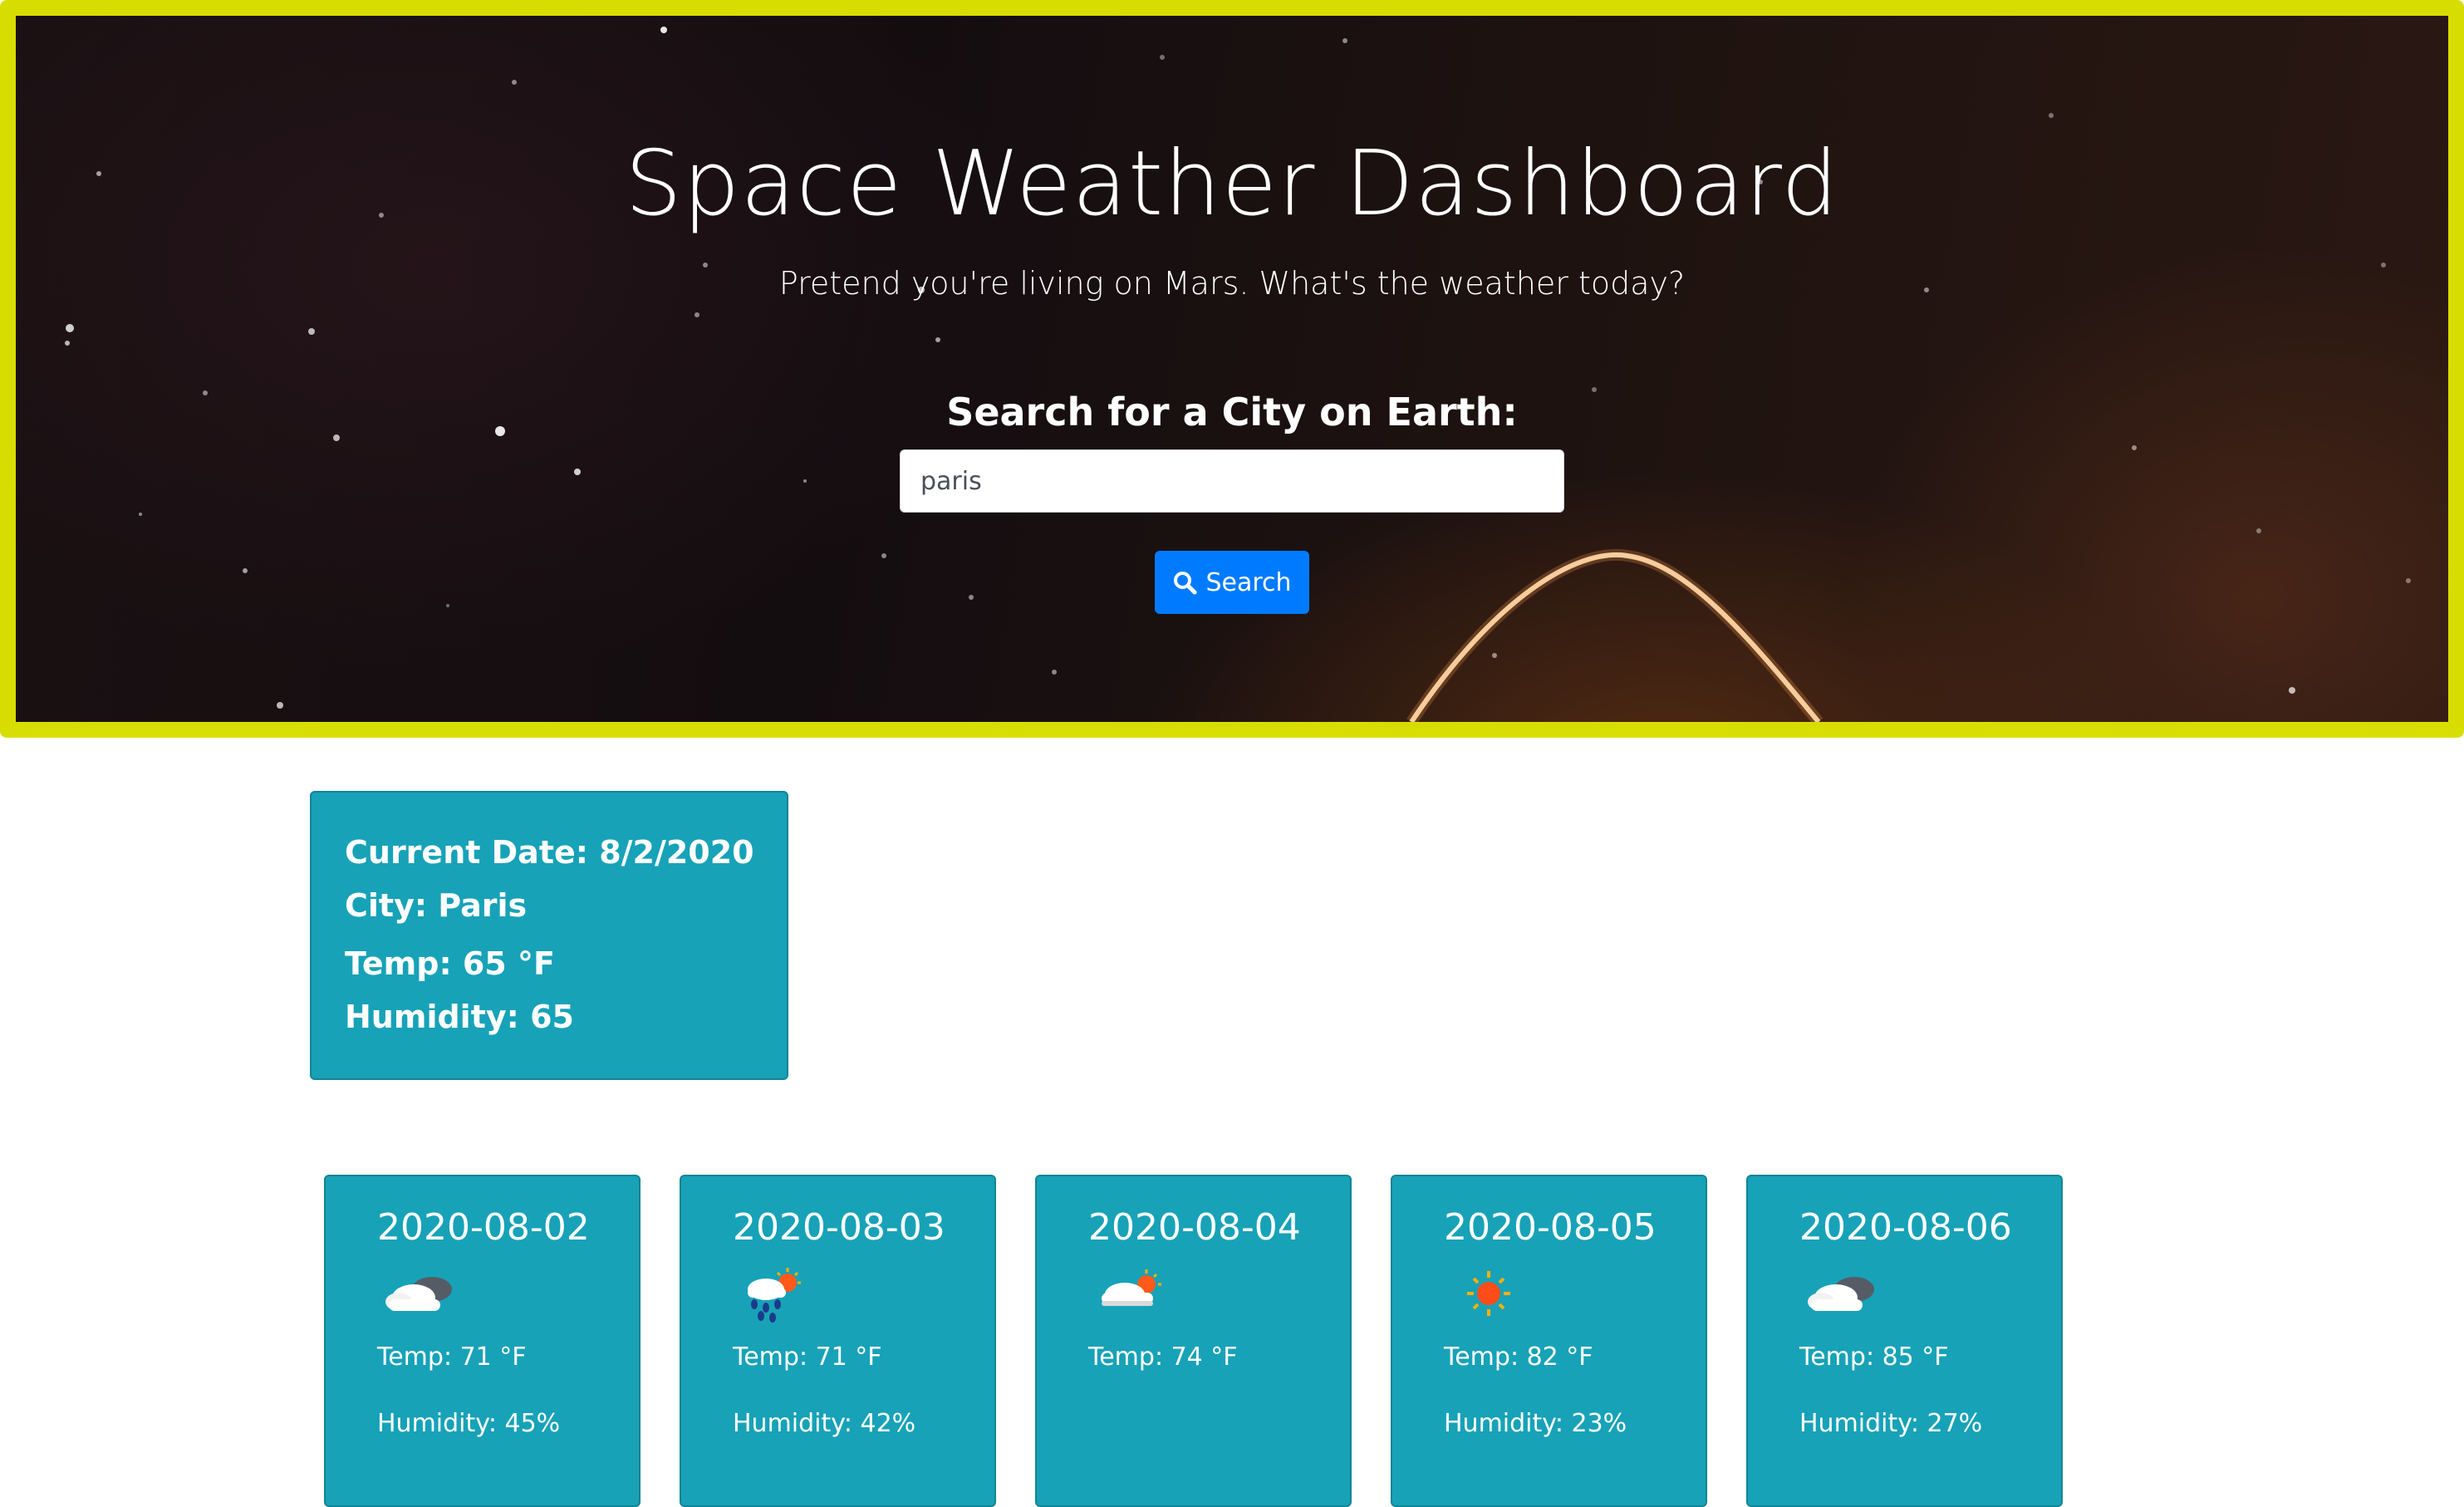 The width and height of the screenshot is (2464, 1507). Describe the element at coordinates (774, 1295) in the screenshot. I see `rain-sun-icon` at that location.